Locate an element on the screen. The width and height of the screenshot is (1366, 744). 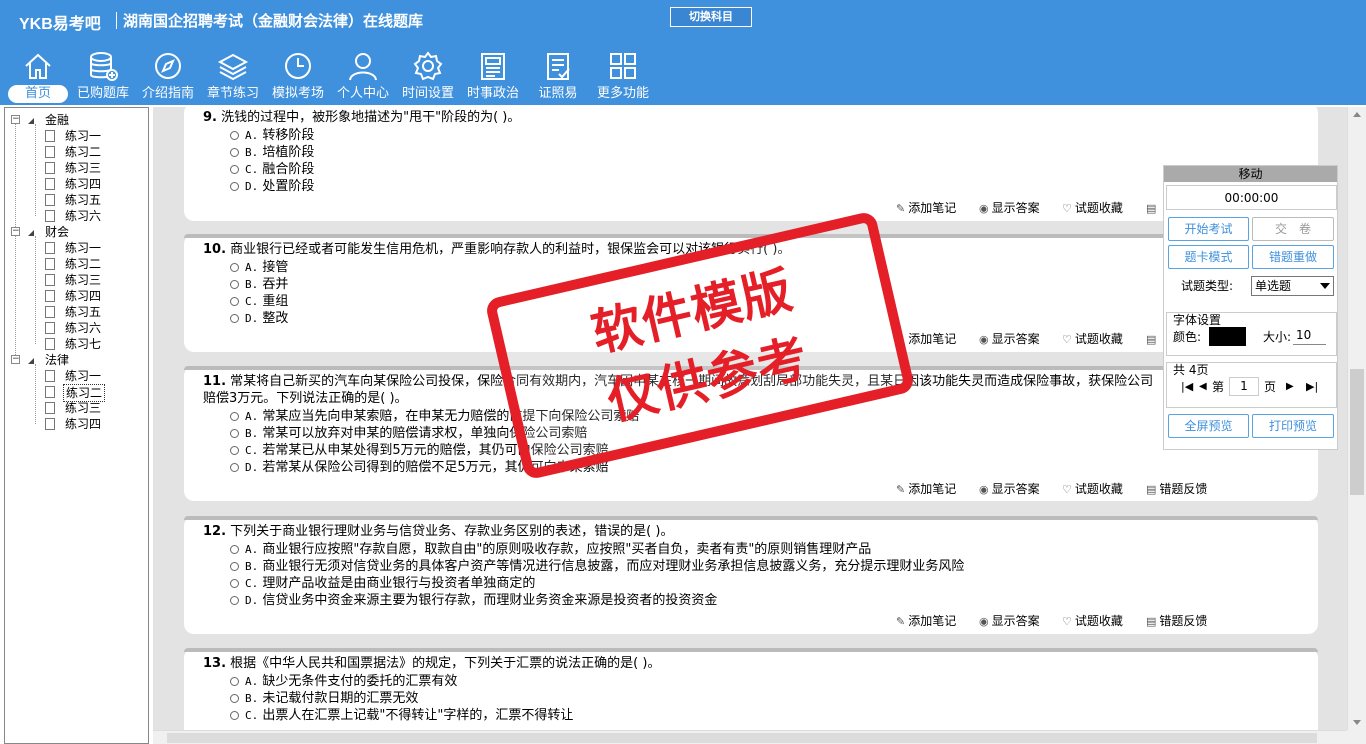
nav-guide: 介绍指南 is located at coordinates (168, 76).